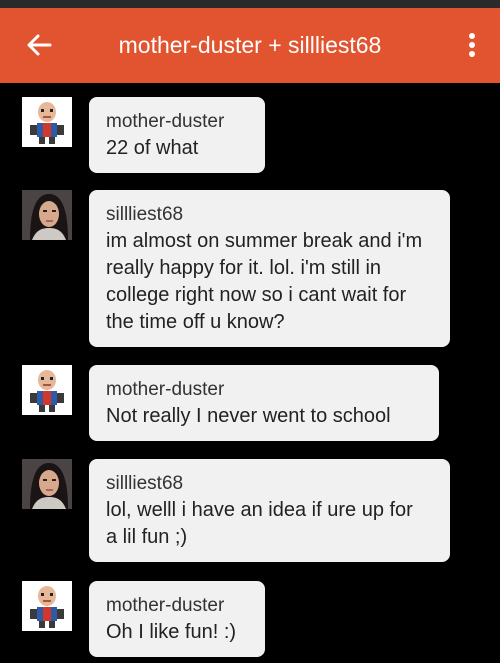 The width and height of the screenshot is (500, 663). Describe the element at coordinates (259, 510) in the screenshot. I see `message-text-line: lol, welll i have an idea if ure up for` at that location.